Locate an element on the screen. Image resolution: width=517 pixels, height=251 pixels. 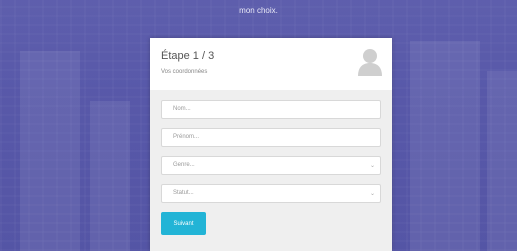
statut-select: Statut... ⌄ is located at coordinates (271, 193).